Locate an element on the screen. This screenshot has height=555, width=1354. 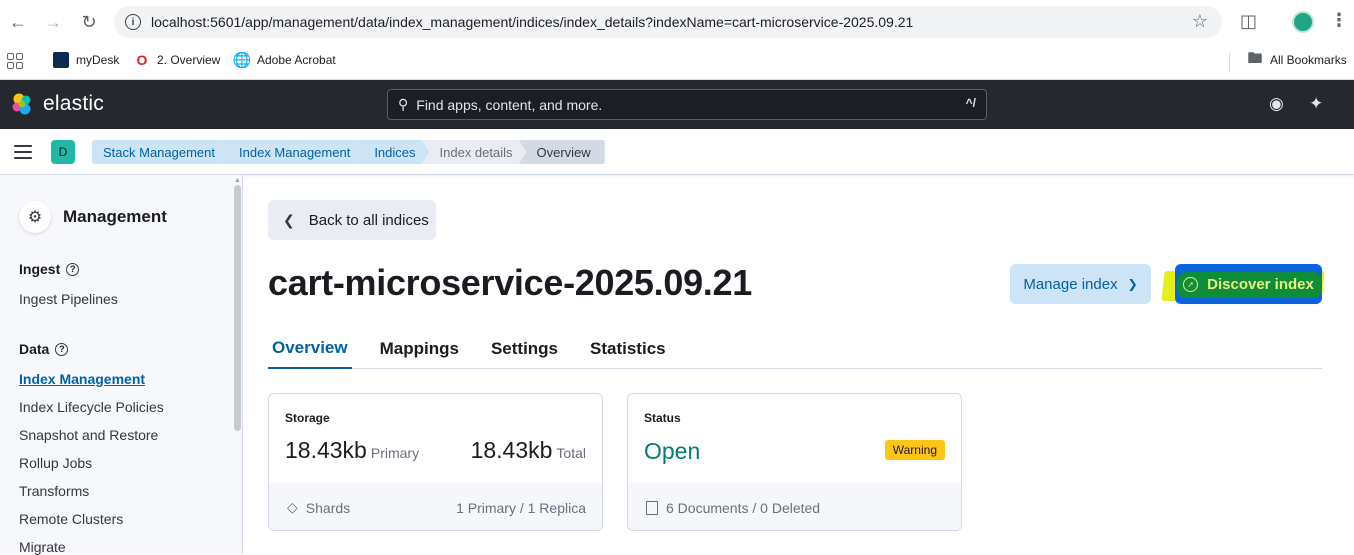
status-value: Open is located at coordinates (672, 451).